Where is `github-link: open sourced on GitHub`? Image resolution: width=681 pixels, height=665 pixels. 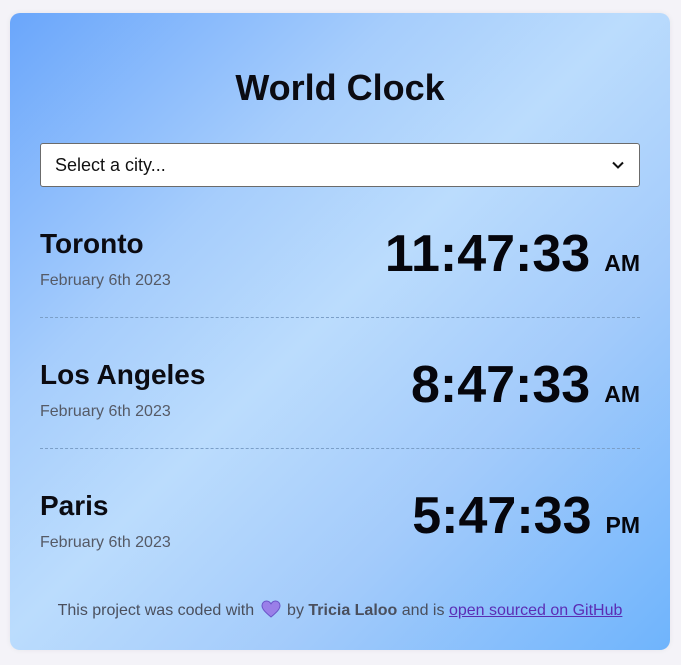
github-link: open sourced on GitHub is located at coordinates (535, 610).